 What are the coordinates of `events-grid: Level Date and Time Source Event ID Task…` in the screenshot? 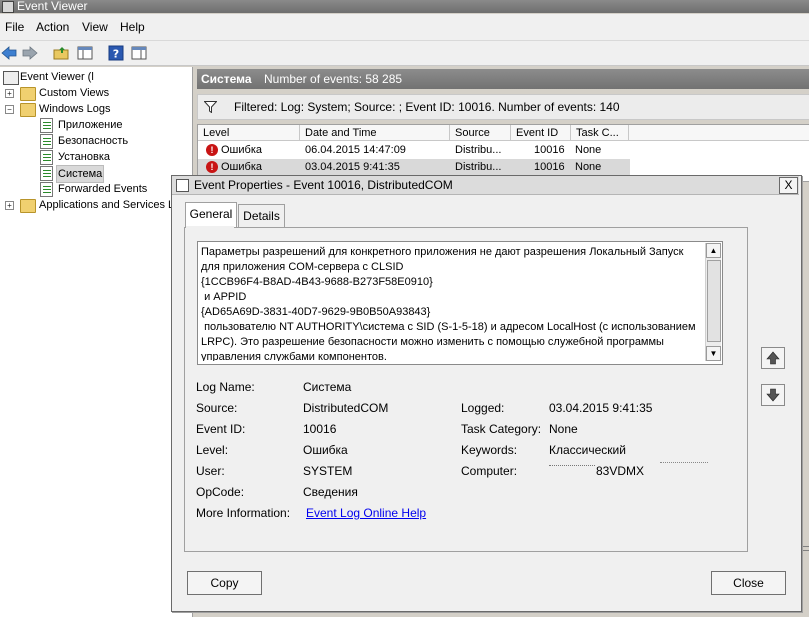 It's located at (503, 153).